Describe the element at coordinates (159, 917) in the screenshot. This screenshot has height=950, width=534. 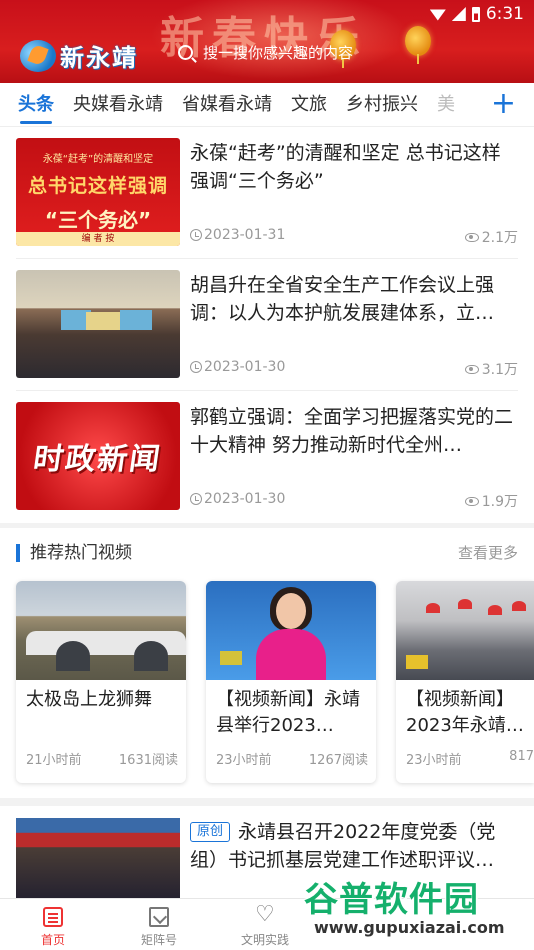
I see `matrix-icon` at that location.